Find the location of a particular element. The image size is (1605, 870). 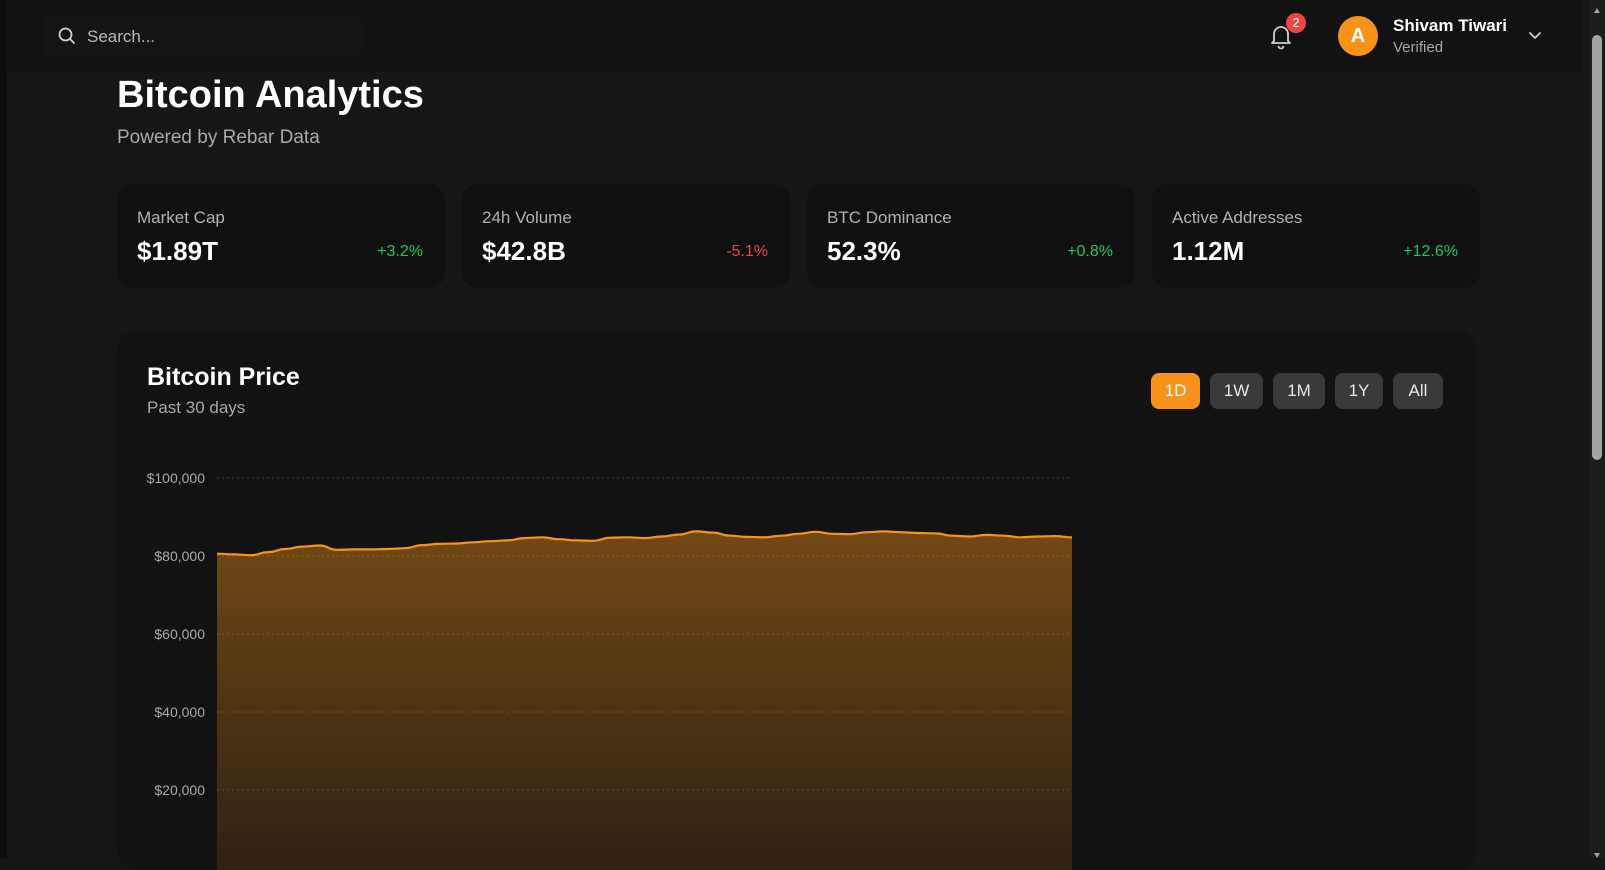

chart-title: Bitcoin Price is located at coordinates (223, 377).